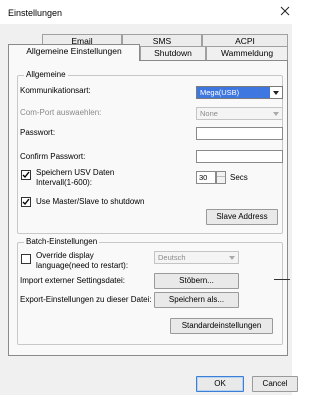 Image resolution: width=320 pixels, height=395 pixels. Describe the element at coordinates (172, 257) in the screenshot. I see `language-value: Deutsch` at that location.